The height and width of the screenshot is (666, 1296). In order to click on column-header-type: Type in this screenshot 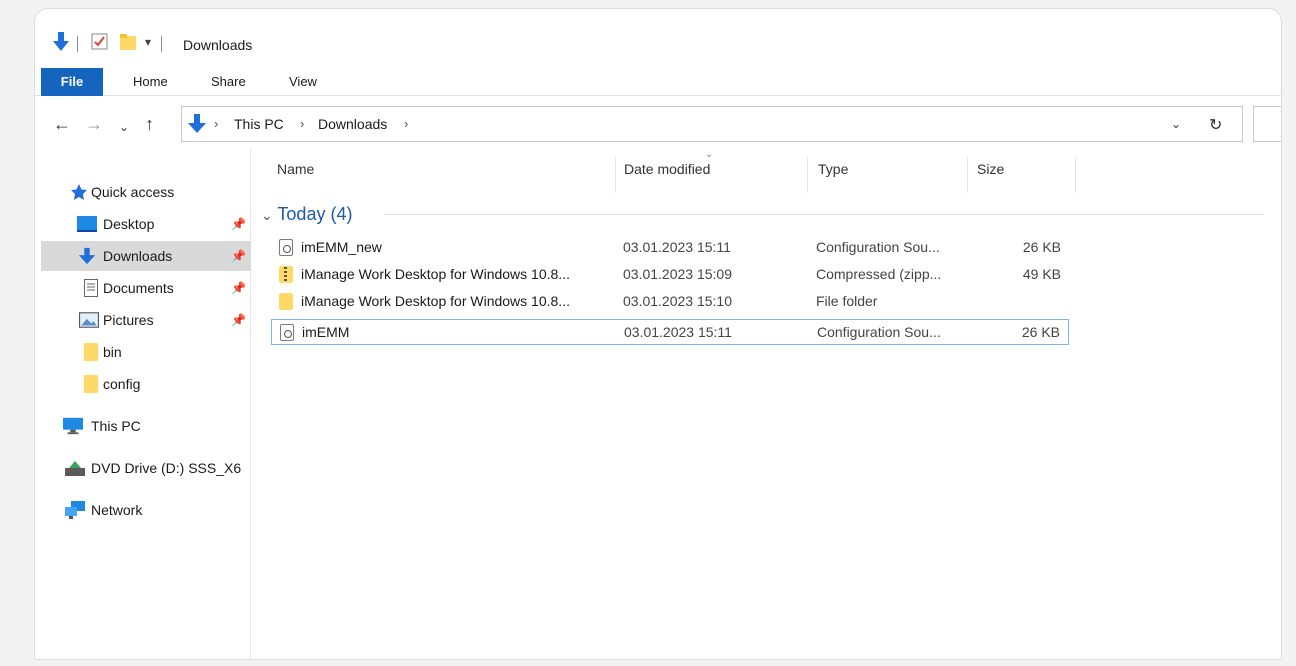, I will do `click(833, 169)`.